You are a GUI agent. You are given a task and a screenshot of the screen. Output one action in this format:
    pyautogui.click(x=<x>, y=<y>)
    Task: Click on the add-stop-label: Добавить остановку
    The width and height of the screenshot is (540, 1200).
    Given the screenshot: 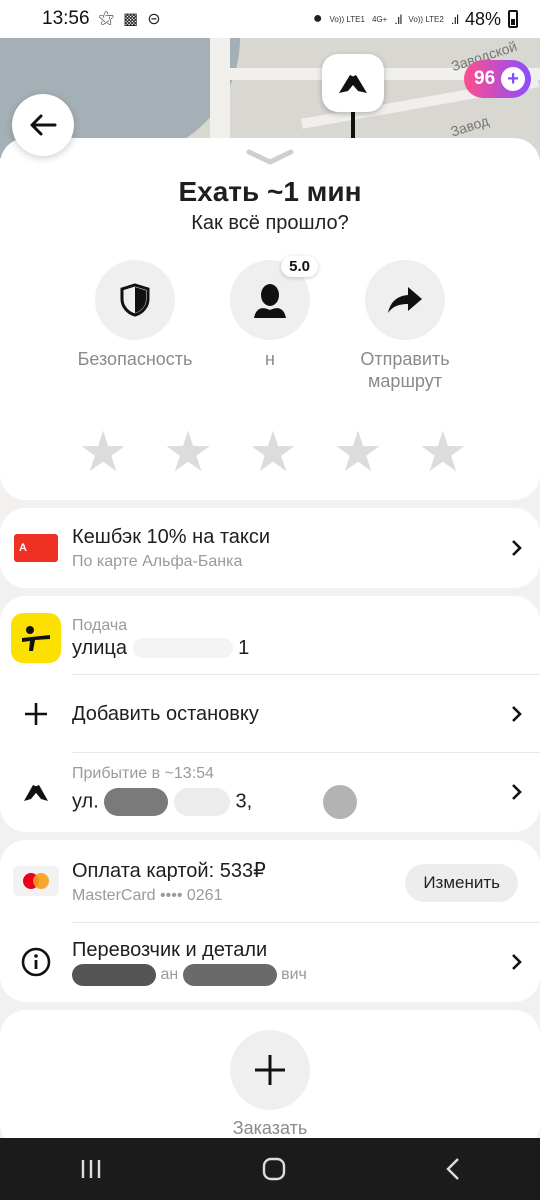 What is the action you would take?
    pyautogui.click(x=165, y=713)
    